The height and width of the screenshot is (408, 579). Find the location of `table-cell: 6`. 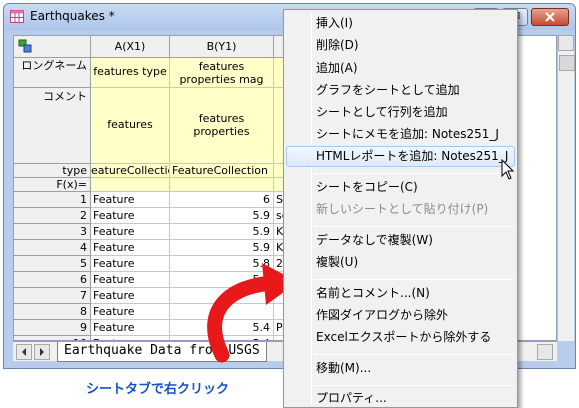

table-cell: 6 is located at coordinates (222, 200).